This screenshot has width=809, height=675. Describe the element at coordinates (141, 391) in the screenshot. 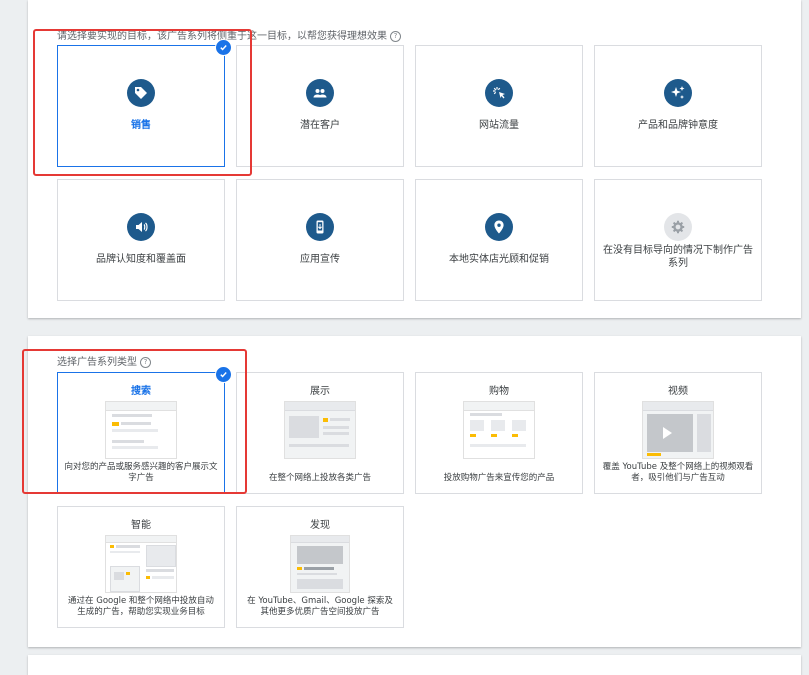

I see `type-title: 搜索` at that location.